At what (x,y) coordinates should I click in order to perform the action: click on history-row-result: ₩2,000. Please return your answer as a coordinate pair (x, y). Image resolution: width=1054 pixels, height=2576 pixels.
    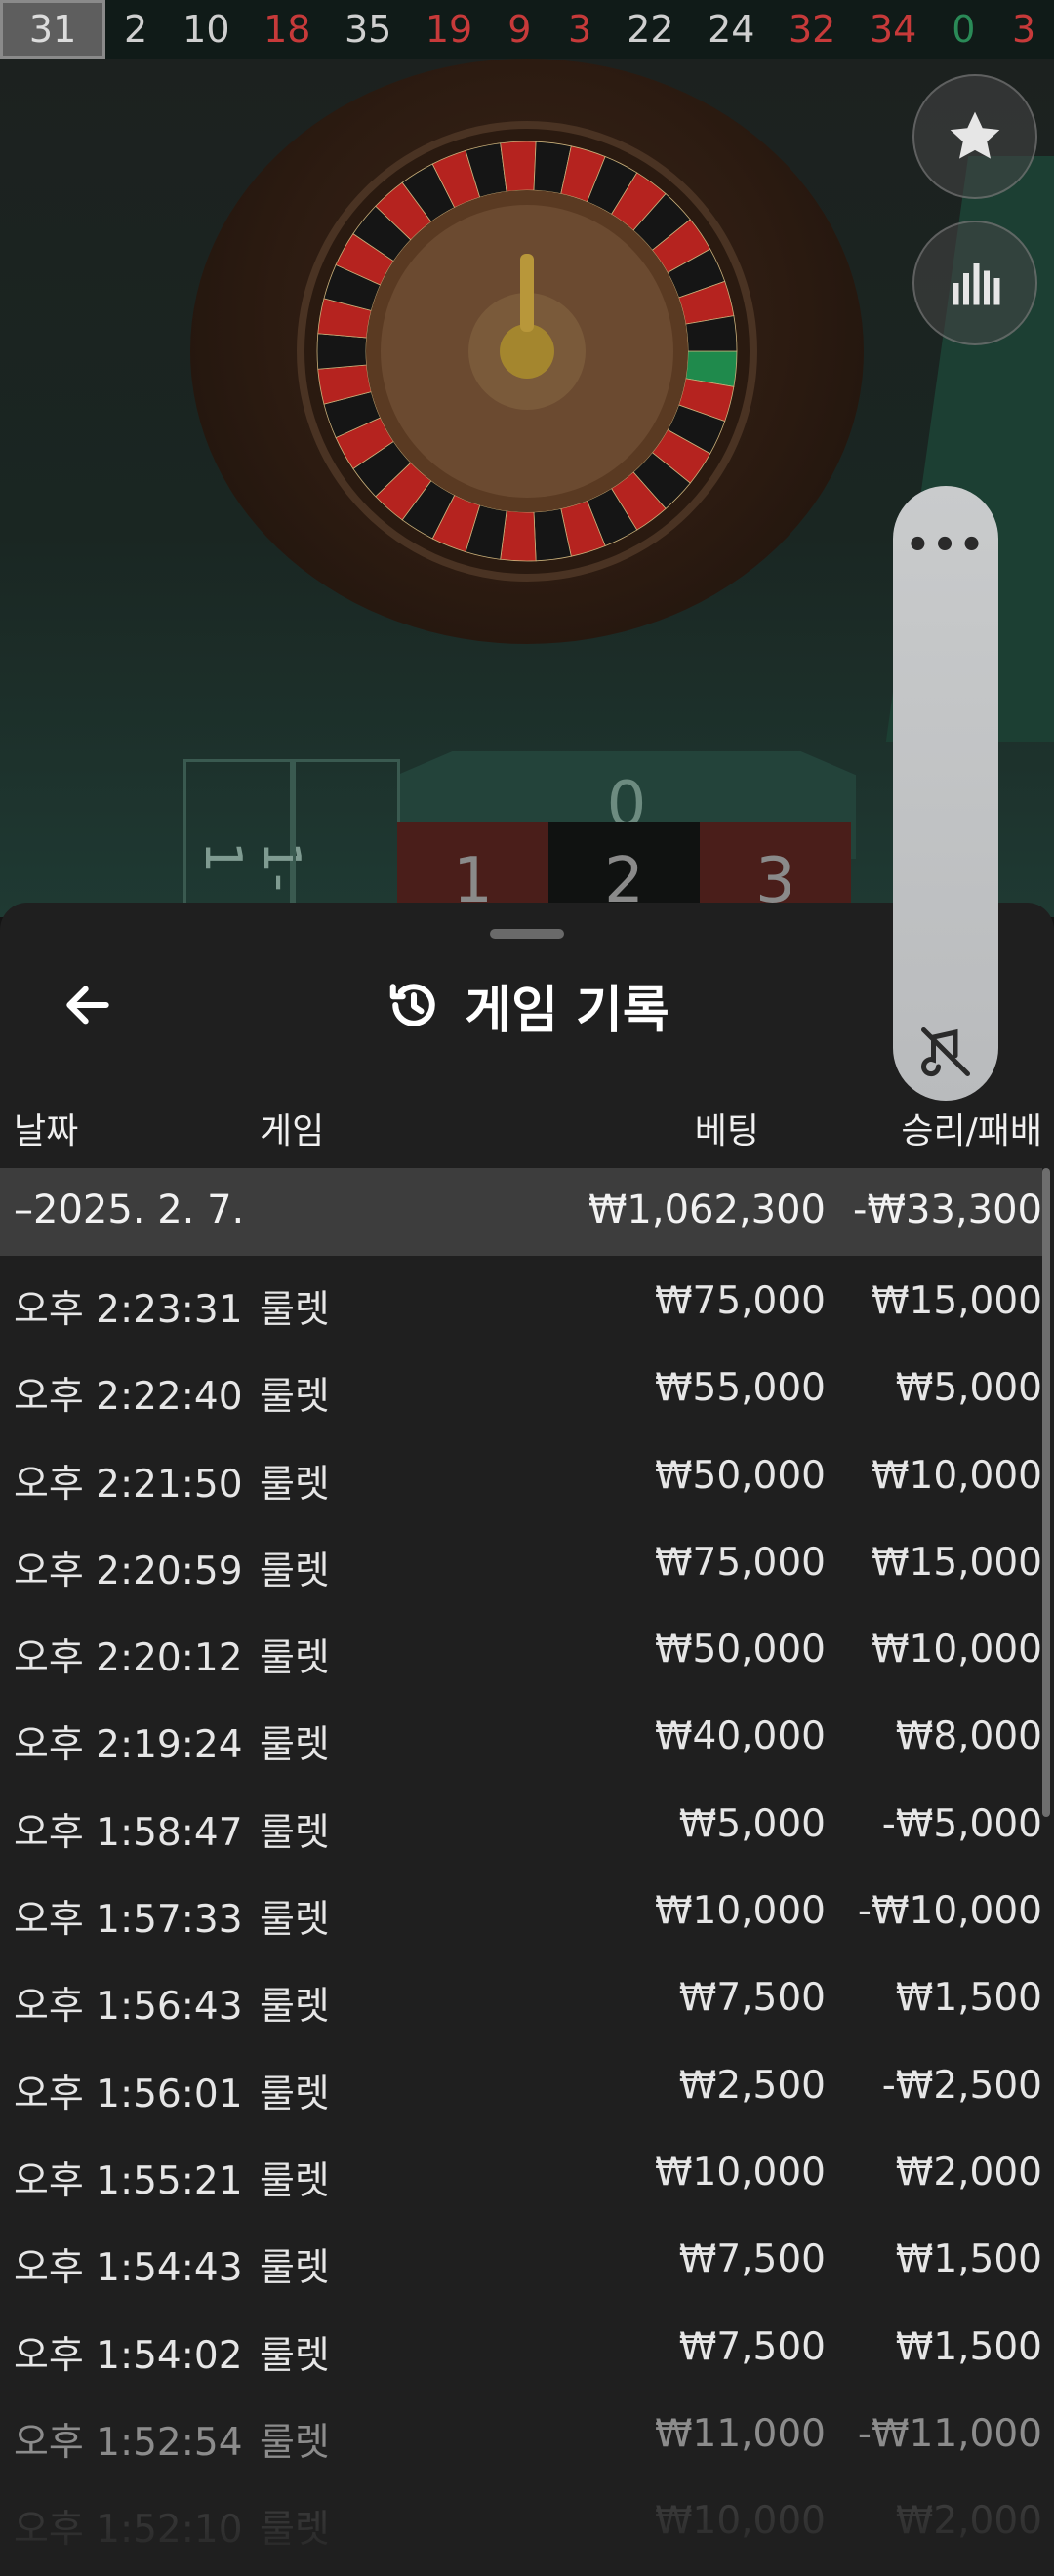
    Looking at the image, I should click on (968, 2172).